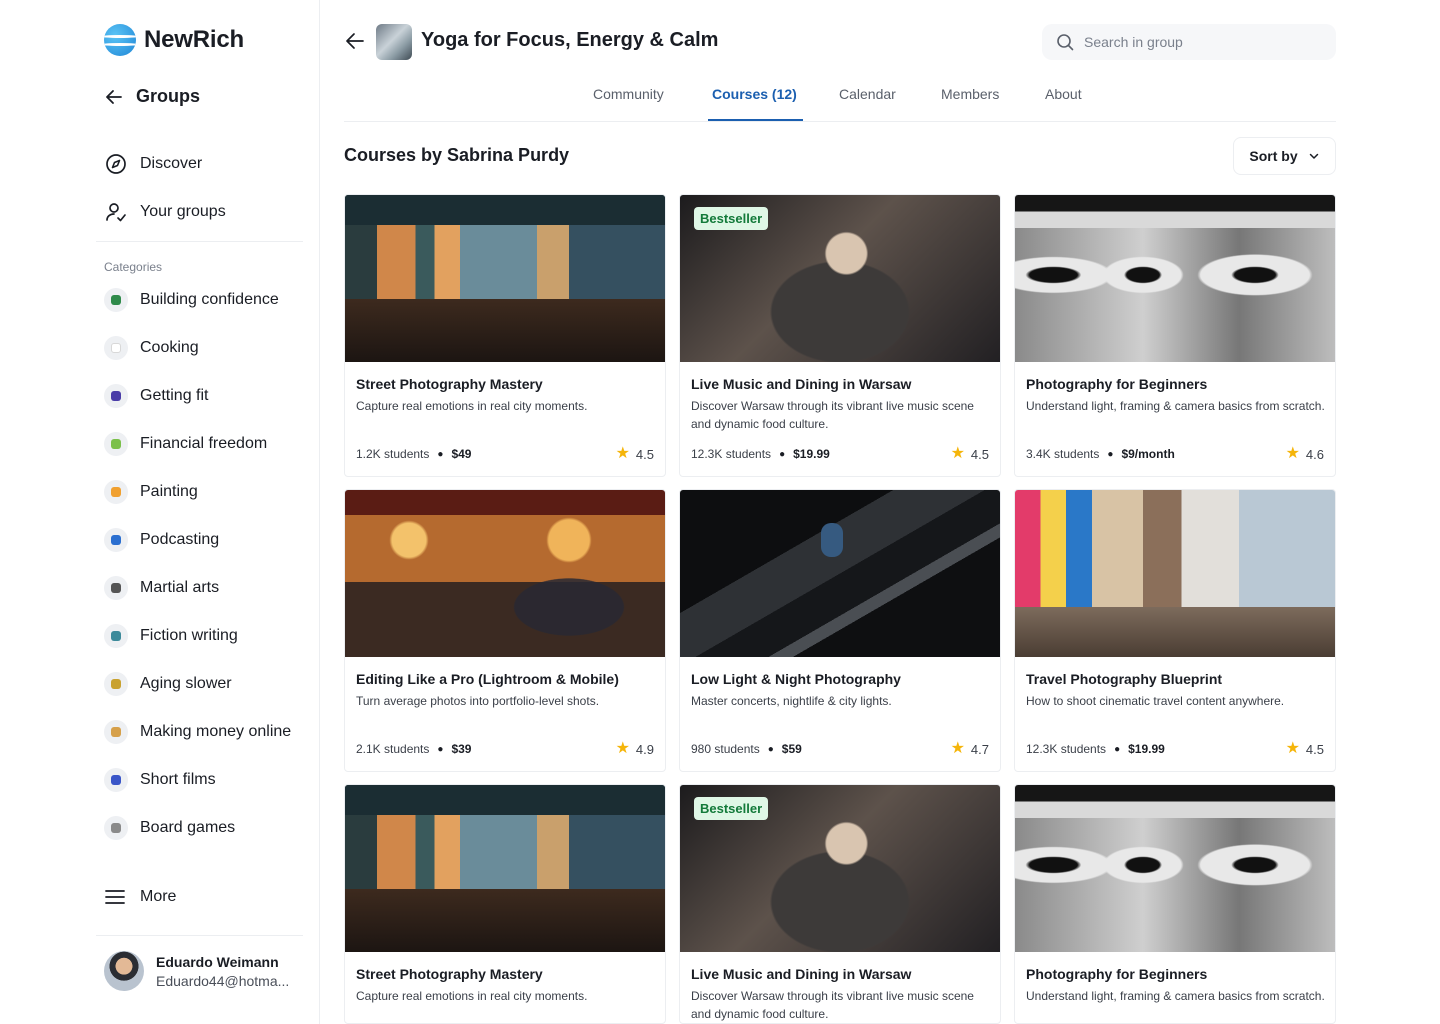  Describe the element at coordinates (116, 300) in the screenshot. I see `person-icon` at that location.